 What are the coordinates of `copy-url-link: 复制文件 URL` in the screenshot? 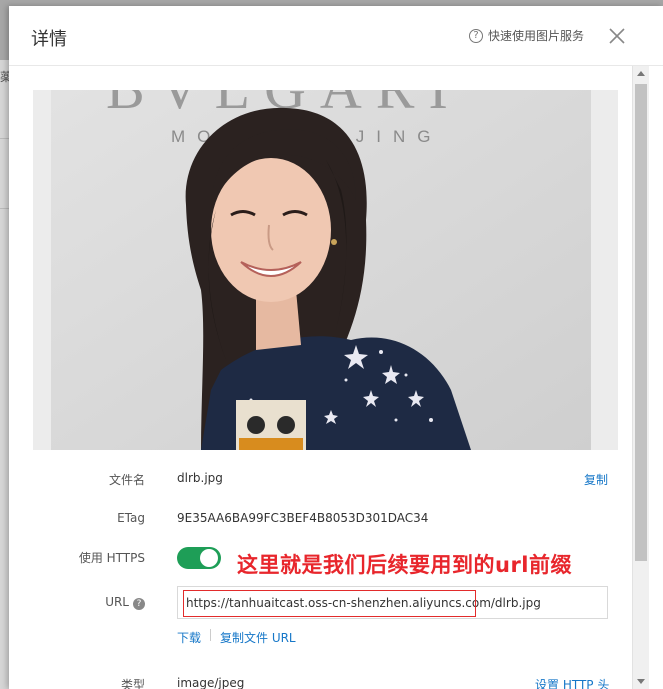 It's located at (258, 637).